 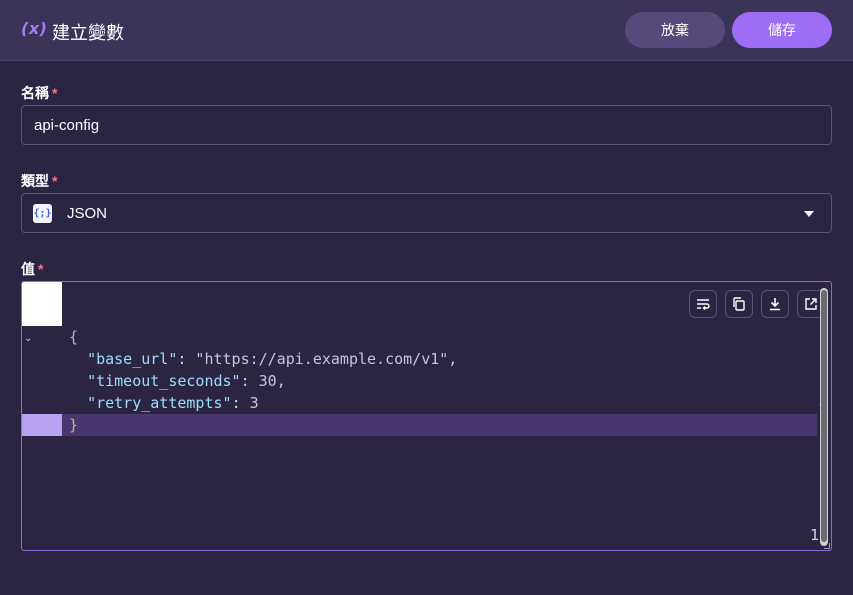 What do you see at coordinates (439, 425) in the screenshot?
I see `active-line-highlight` at bounding box center [439, 425].